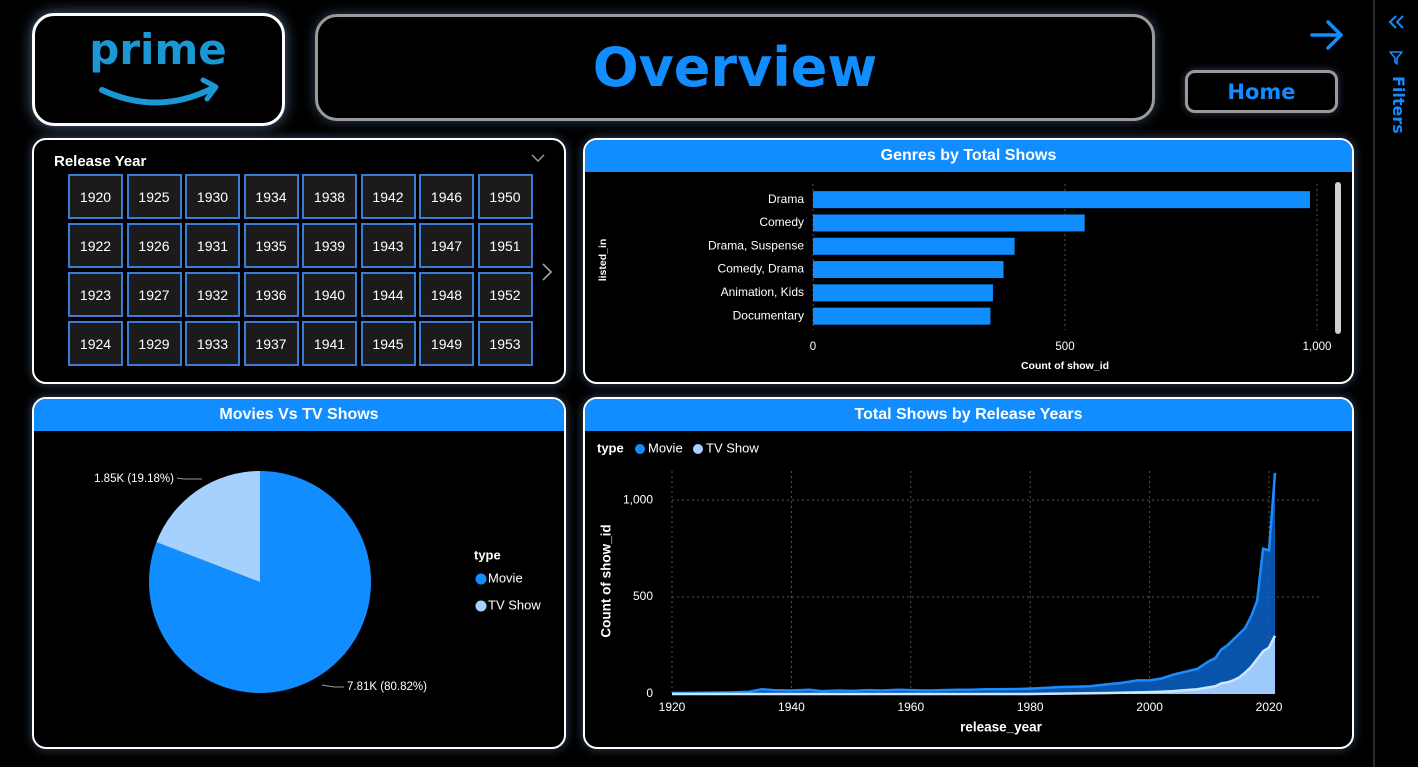 The height and width of the screenshot is (767, 1418). Describe the element at coordinates (968, 156) in the screenshot. I see `genres-chart-title: Genres by Total Shows` at that location.